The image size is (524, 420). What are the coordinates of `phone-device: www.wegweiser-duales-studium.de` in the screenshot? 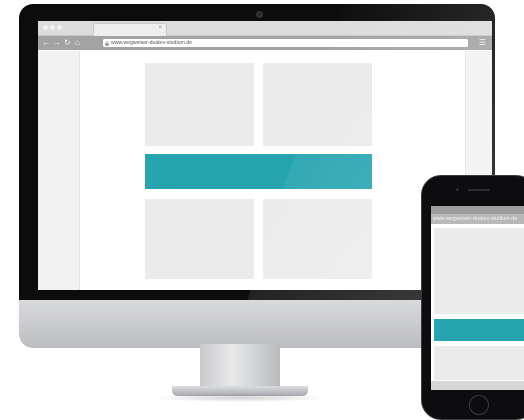 It's located at (472, 297).